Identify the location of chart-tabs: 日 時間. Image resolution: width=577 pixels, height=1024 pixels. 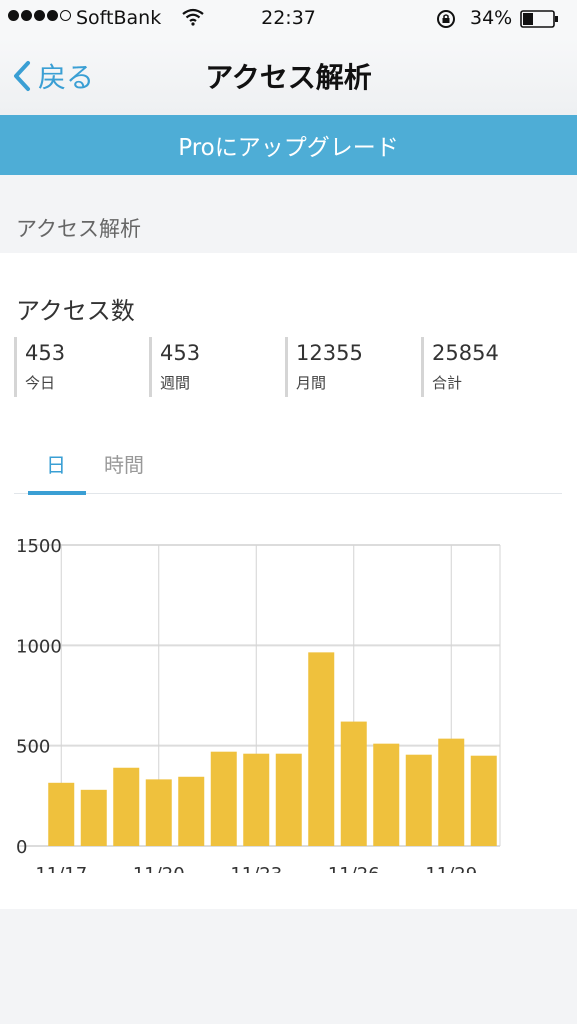
(288, 467).